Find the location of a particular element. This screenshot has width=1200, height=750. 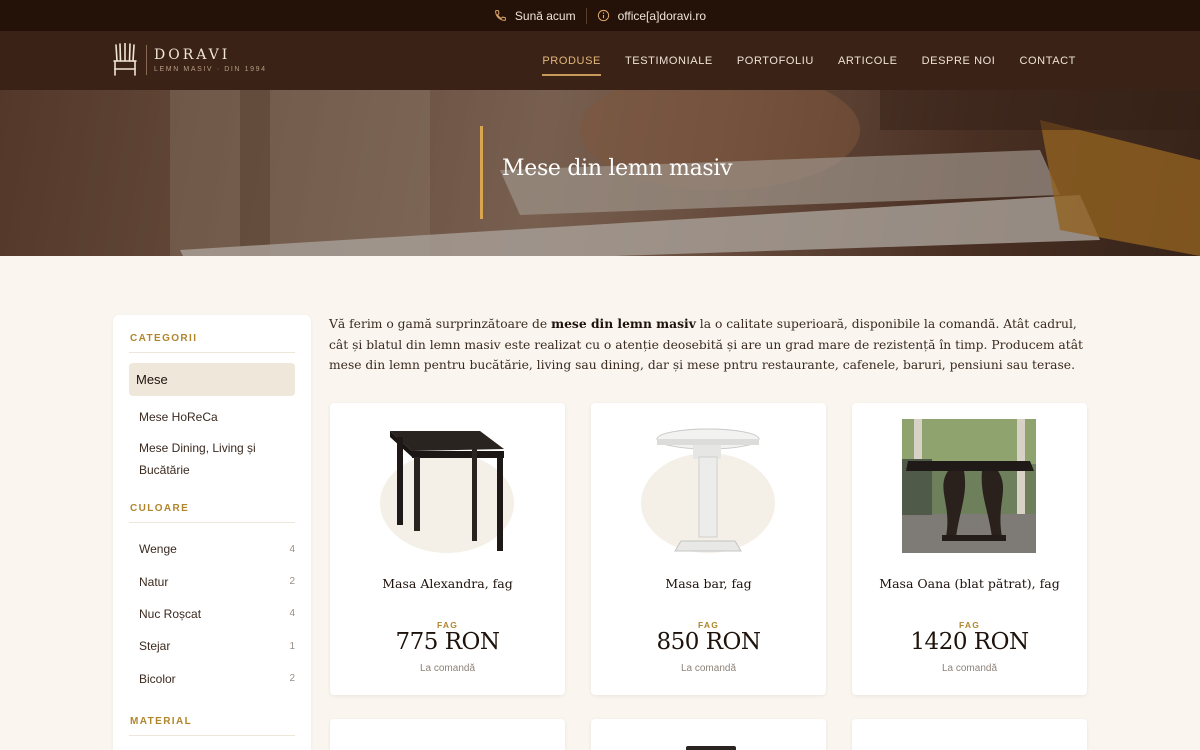

product-image-bar-table is located at coordinates (708, 490).